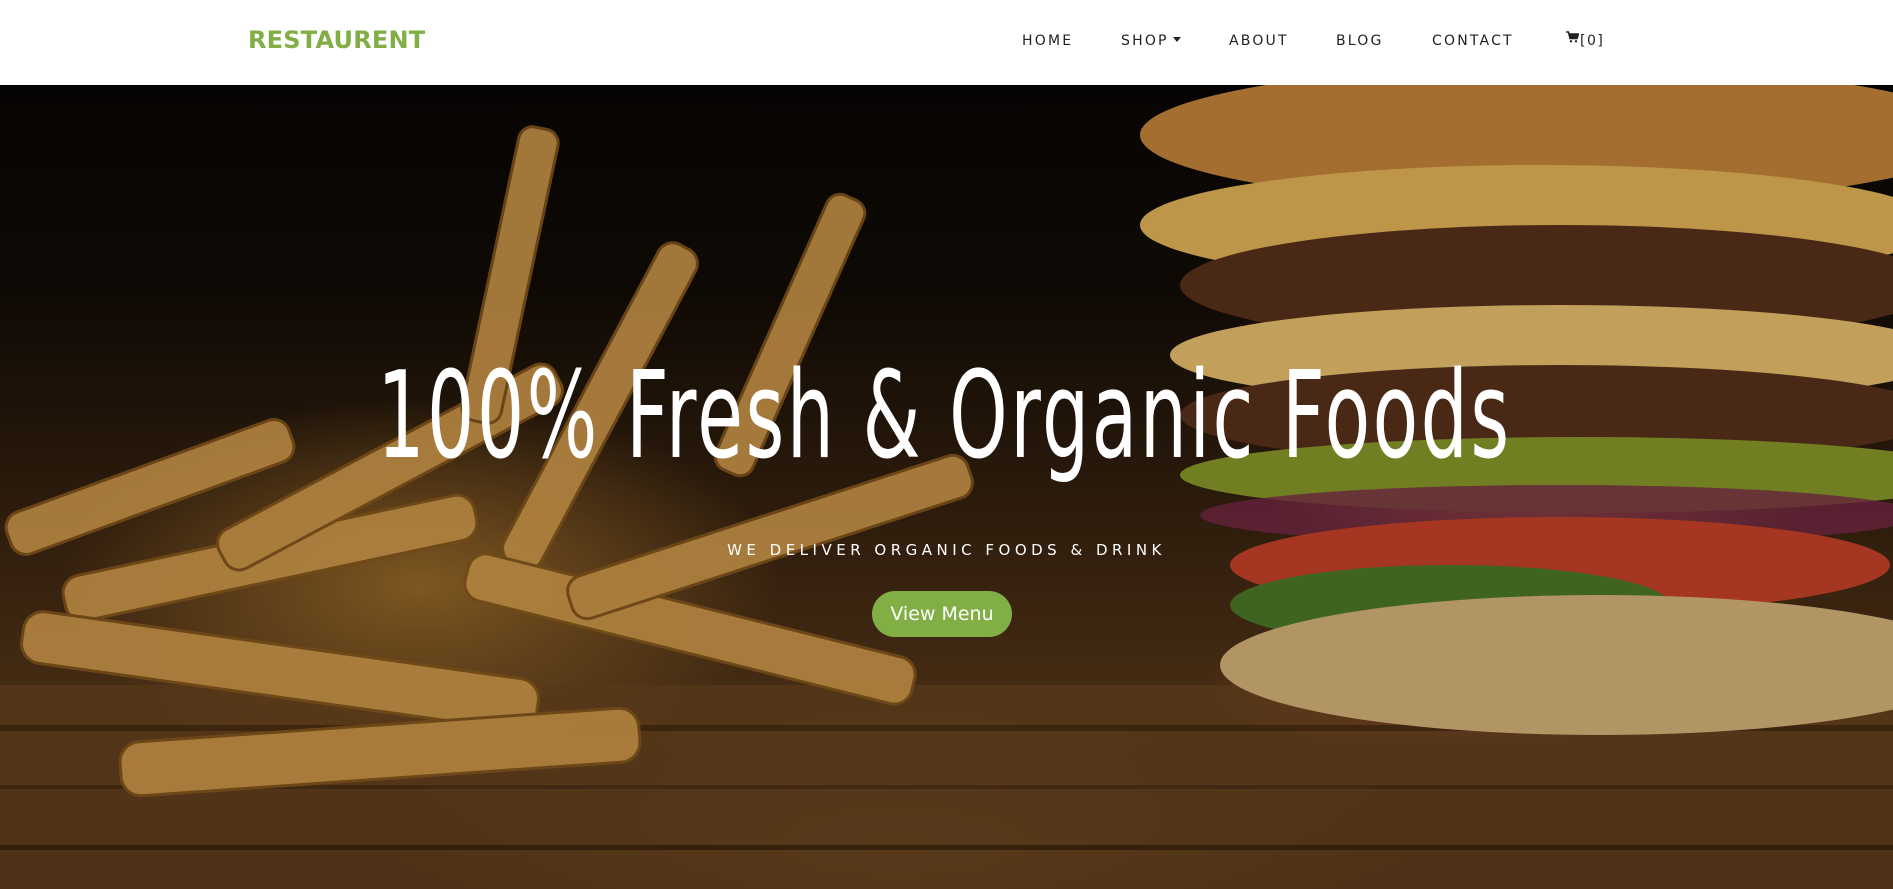  What do you see at coordinates (1145, 41) in the screenshot?
I see `nav-item-shop-label: SHOP` at bounding box center [1145, 41].